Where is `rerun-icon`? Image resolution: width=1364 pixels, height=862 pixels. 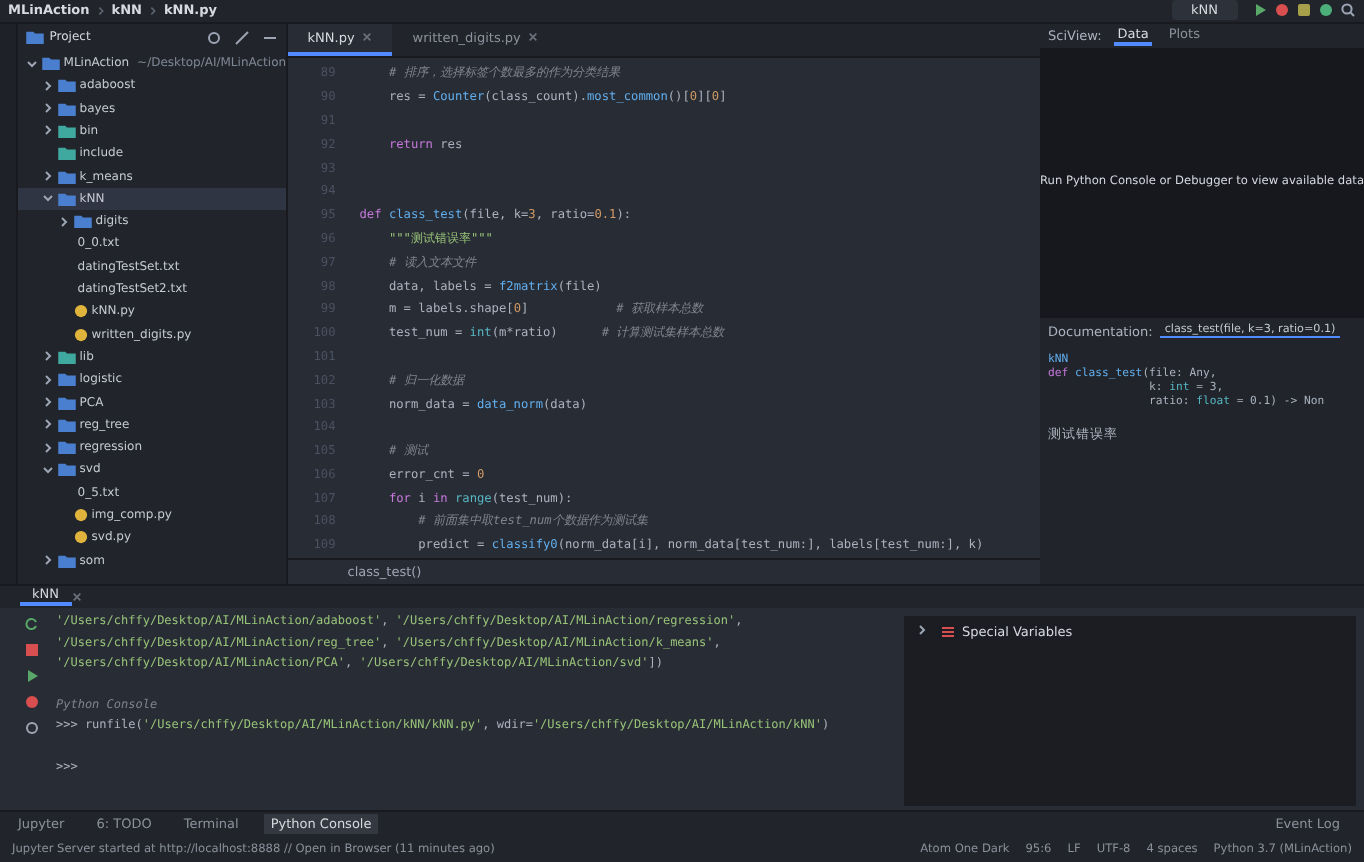 rerun-icon is located at coordinates (31, 623).